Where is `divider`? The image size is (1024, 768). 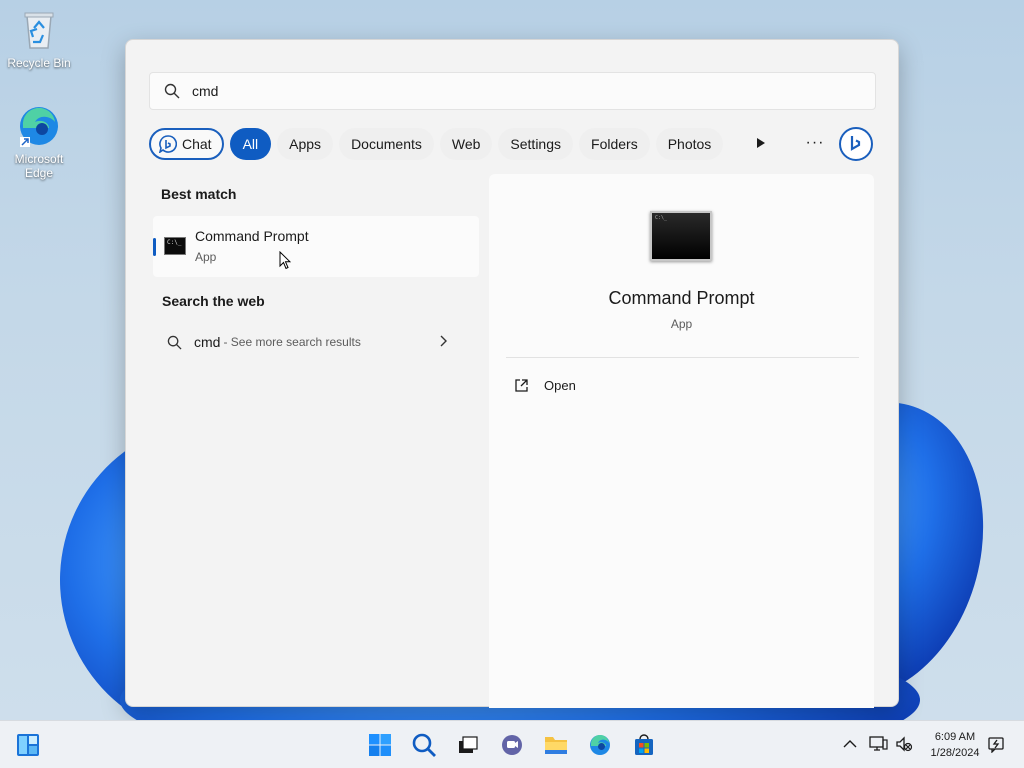
divider is located at coordinates (682, 357).